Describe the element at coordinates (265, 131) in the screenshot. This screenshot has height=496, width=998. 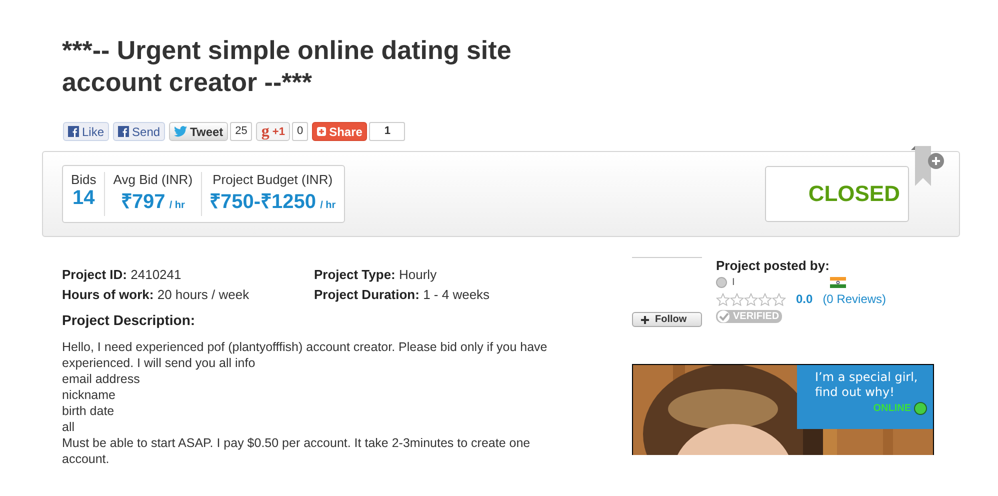
I see `google-icon: g` at that location.